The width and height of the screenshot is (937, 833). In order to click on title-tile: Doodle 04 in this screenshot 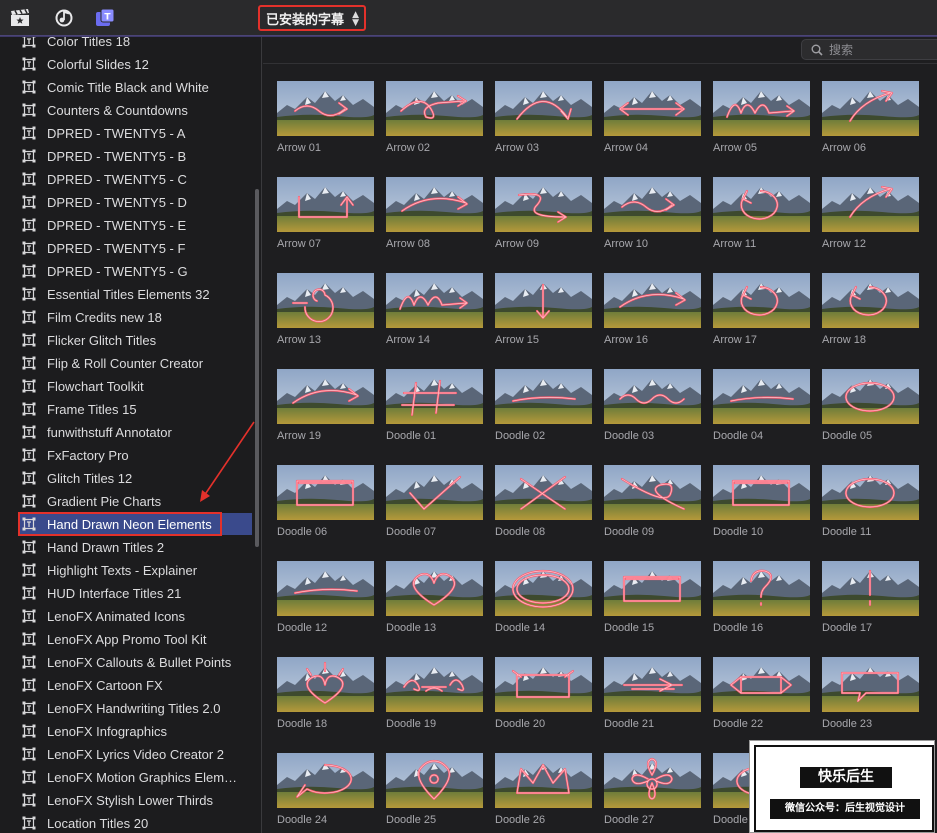, I will do `click(762, 405)`.